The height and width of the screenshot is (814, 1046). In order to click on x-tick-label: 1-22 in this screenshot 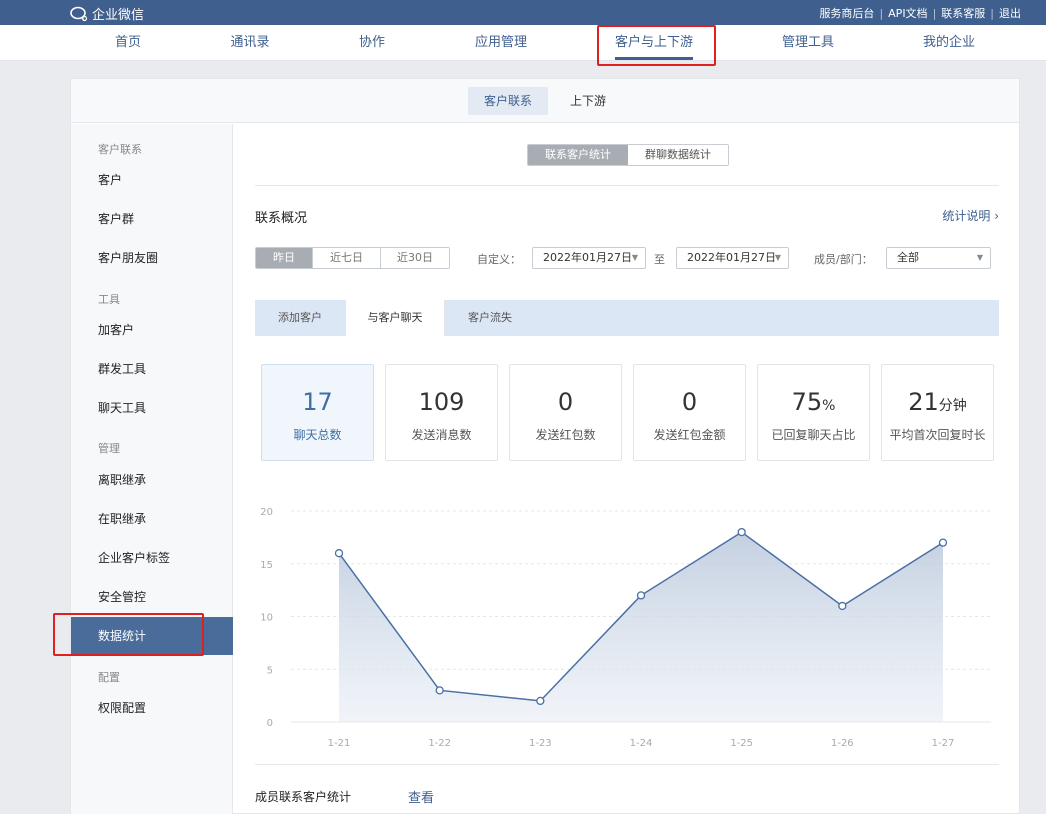, I will do `click(439, 743)`.